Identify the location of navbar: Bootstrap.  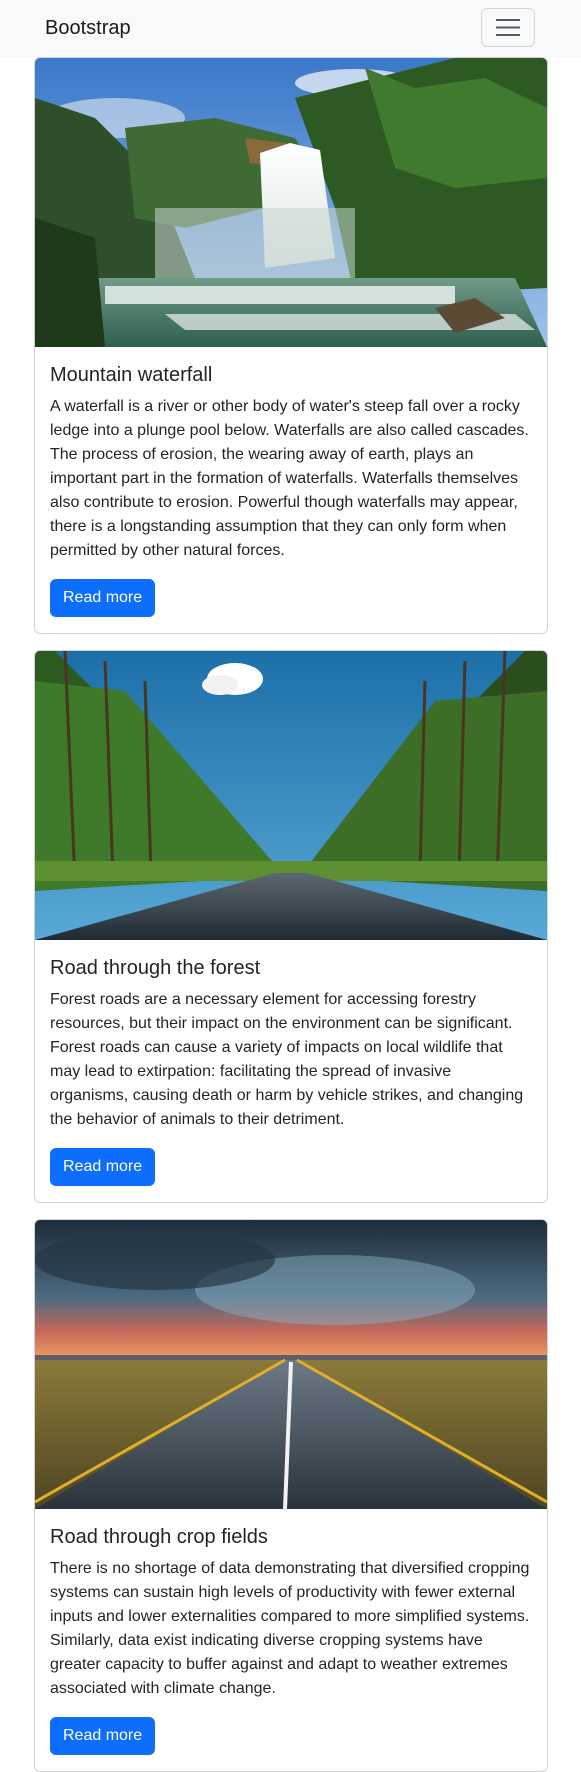
(290, 28).